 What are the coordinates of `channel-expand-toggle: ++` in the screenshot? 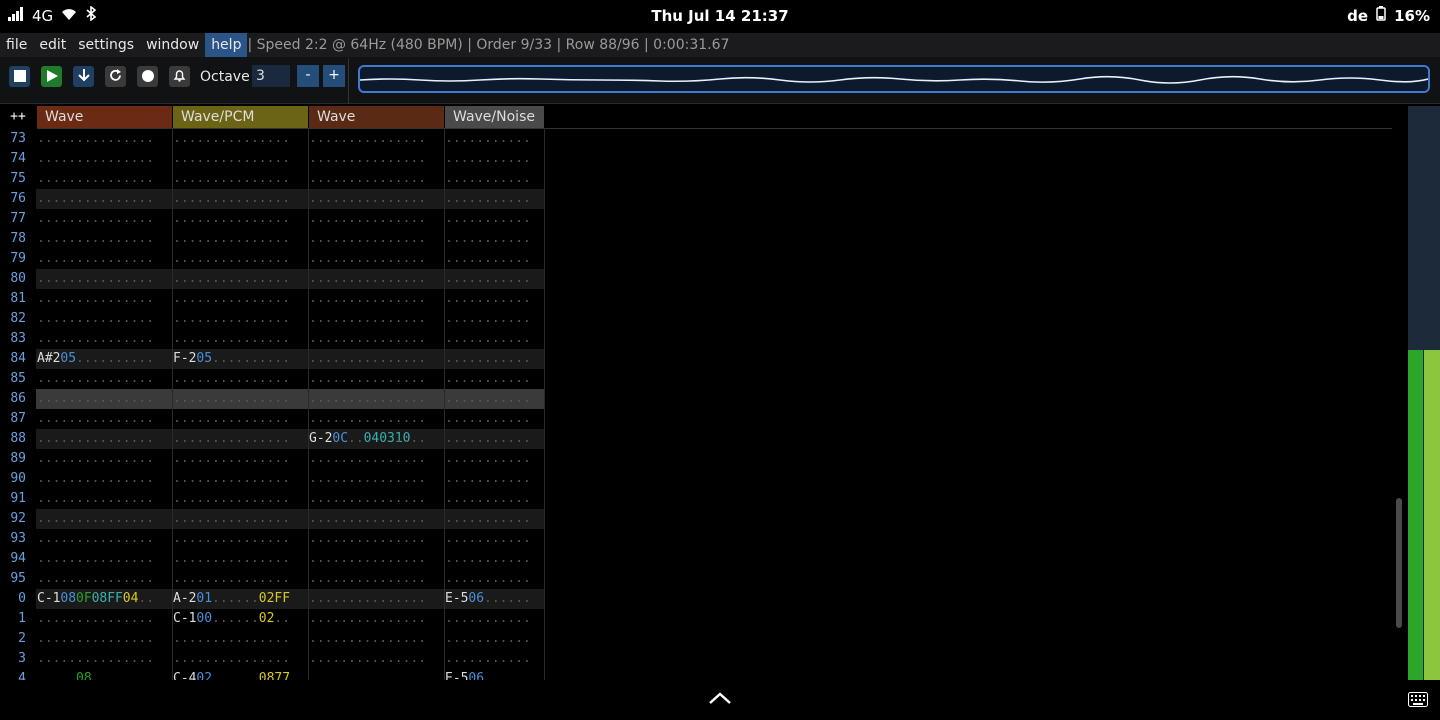 It's located at (18, 117).